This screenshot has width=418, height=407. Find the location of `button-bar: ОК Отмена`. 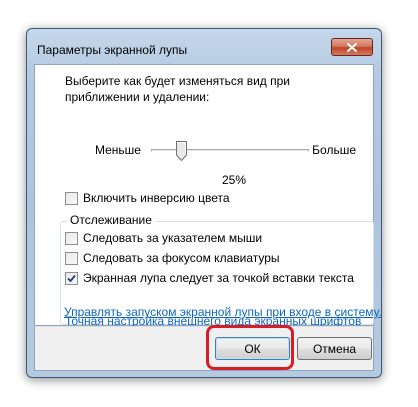

button-bar: ОК Отмена is located at coordinates (204, 348).